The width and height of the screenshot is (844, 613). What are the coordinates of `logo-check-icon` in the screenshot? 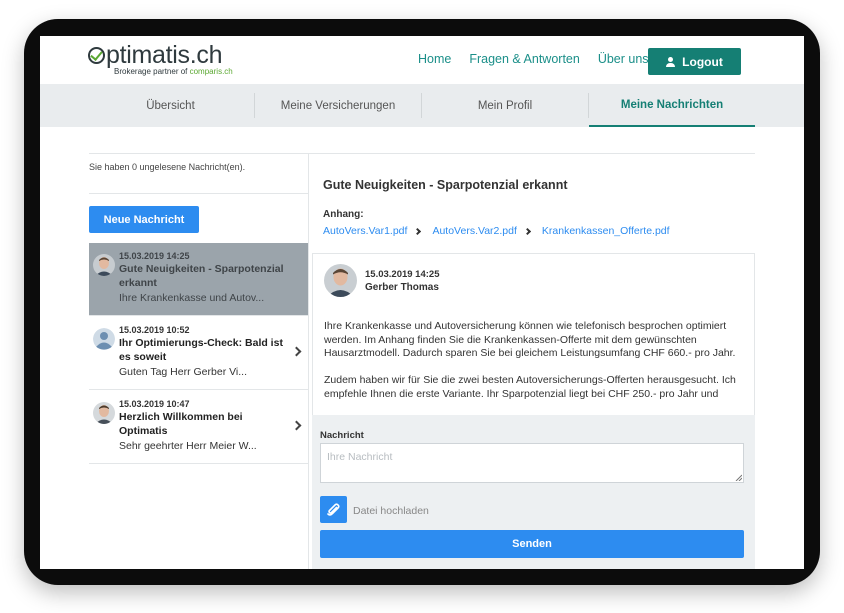 It's located at (96, 55).